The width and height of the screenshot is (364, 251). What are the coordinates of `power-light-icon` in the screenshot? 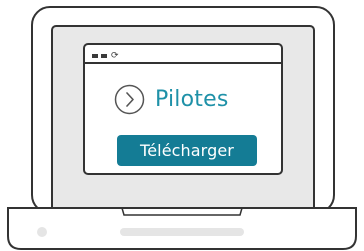 It's located at (42, 232).